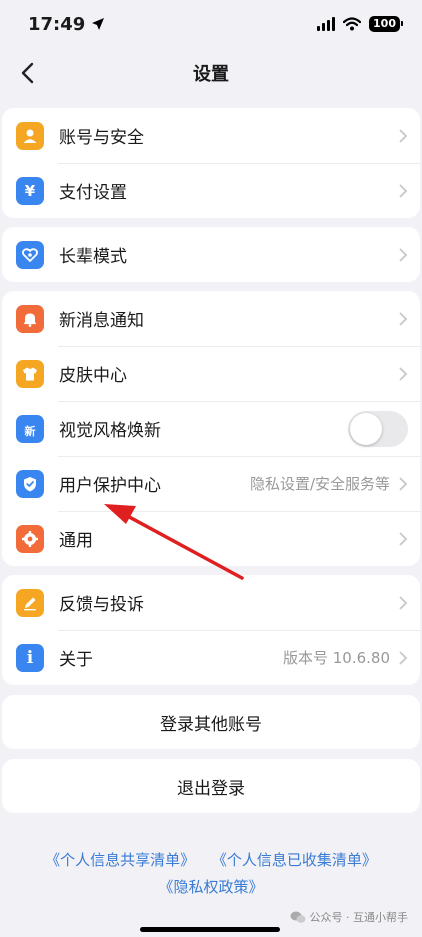 The height and width of the screenshot is (937, 422). What do you see at coordinates (101, 321) in the screenshot?
I see `row-label: 新消息通知` at bounding box center [101, 321].